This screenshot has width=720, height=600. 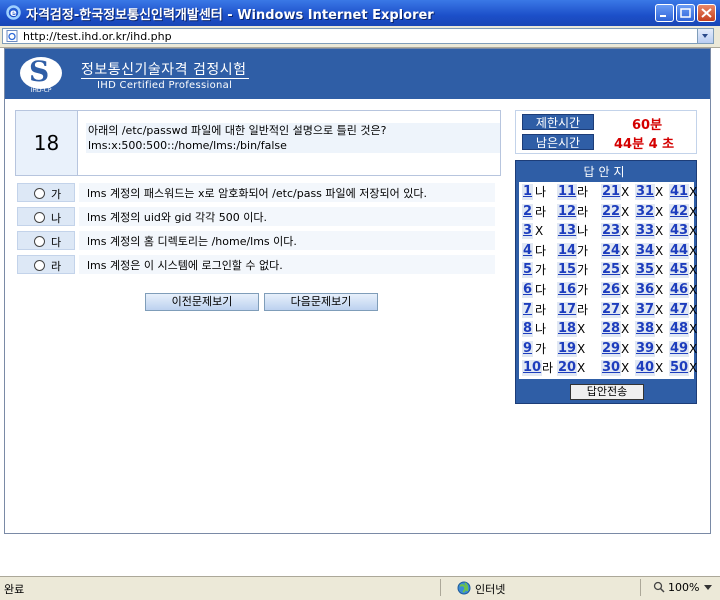 What do you see at coordinates (567, 231) in the screenshot?
I see `answer-question-link: 13` at bounding box center [567, 231].